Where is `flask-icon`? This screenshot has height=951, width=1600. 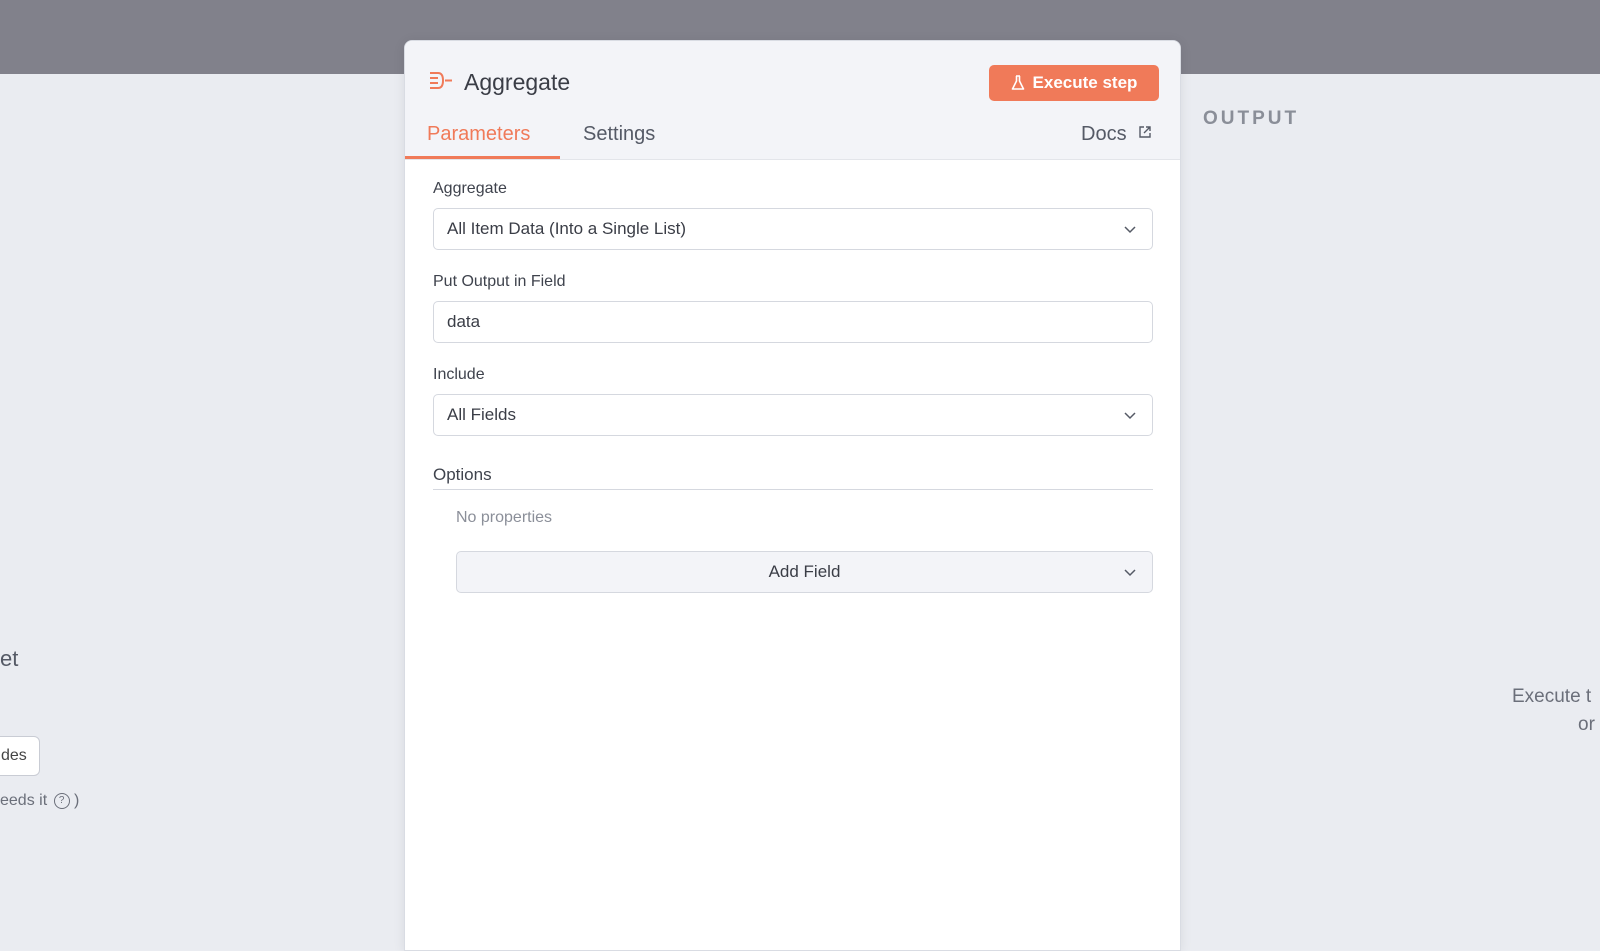
flask-icon is located at coordinates (1017, 82).